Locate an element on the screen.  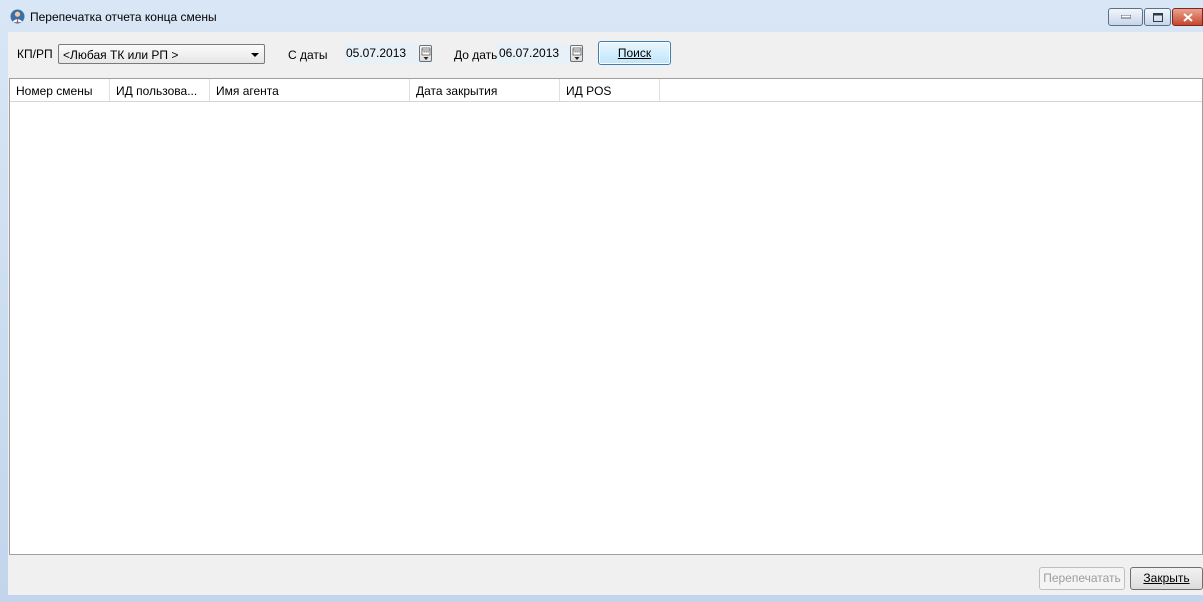
close-button-label: Закрыть is located at coordinates (1166, 578).